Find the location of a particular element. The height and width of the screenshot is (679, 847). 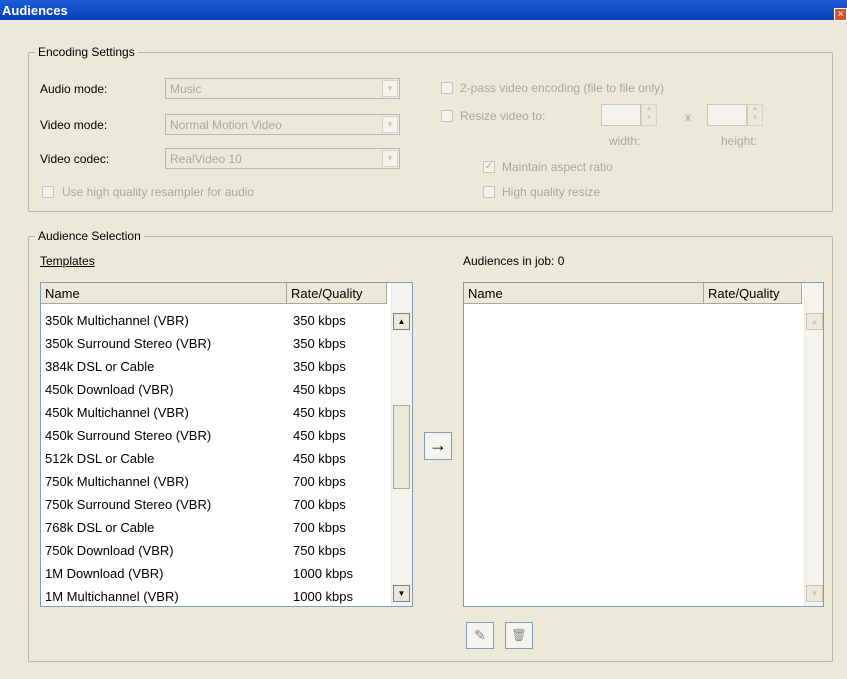

video-mode-value: Normal Motion Video is located at coordinates (226, 125).